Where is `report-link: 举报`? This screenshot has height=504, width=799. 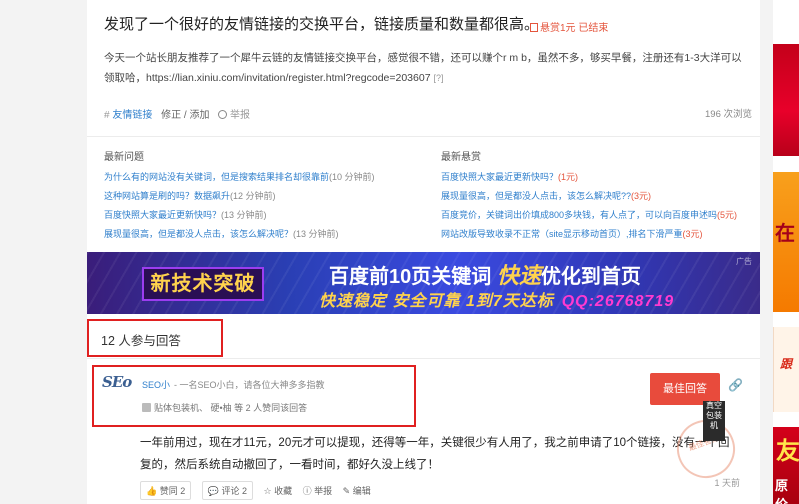
report-link: 举报 is located at coordinates (240, 115).